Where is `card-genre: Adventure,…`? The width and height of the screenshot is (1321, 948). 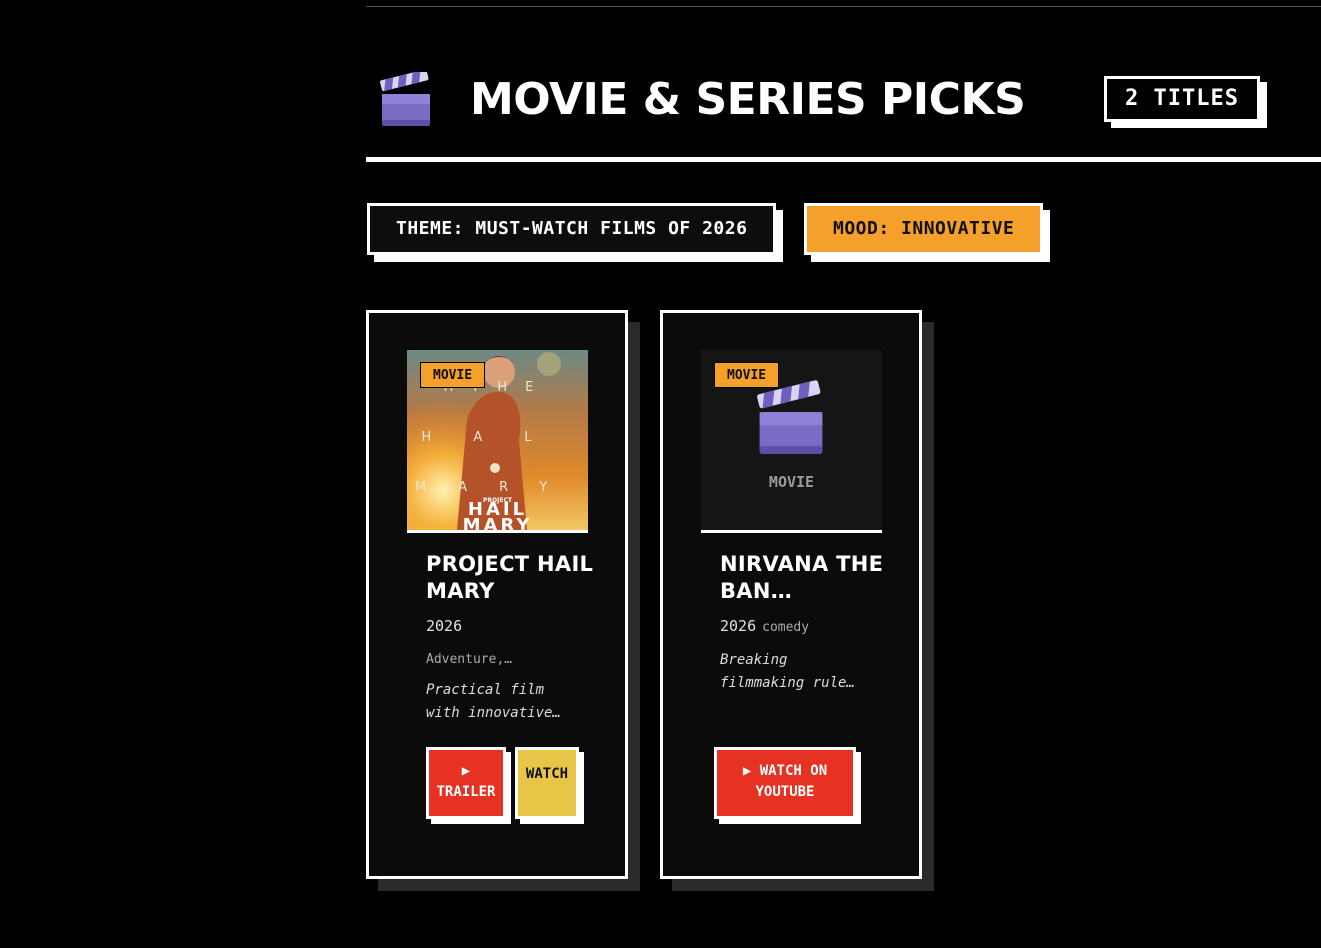 card-genre: Adventure,… is located at coordinates (469, 659).